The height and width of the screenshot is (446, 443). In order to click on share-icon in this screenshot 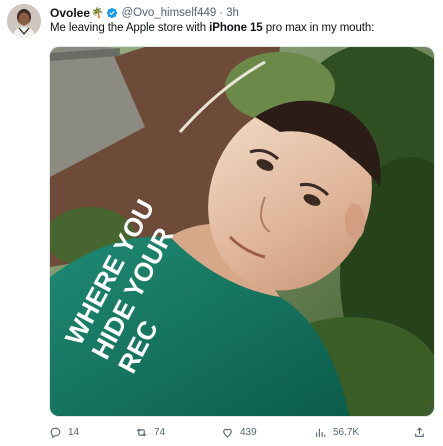, I will do `click(419, 431)`.